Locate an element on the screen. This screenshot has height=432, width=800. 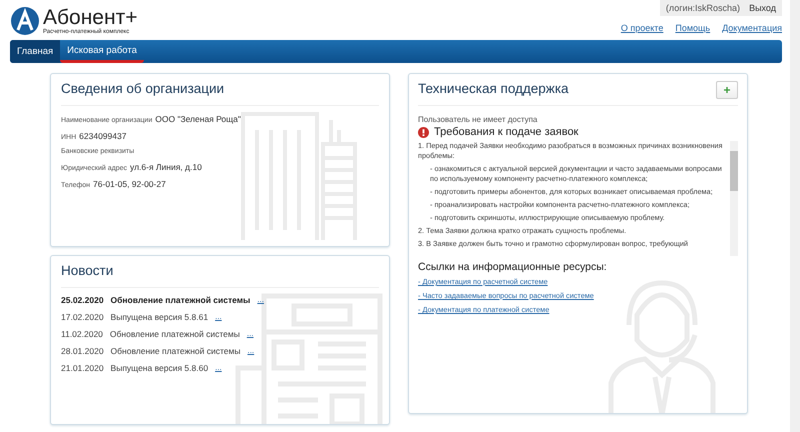
news-date: 21.01.2020 is located at coordinates (82, 368).